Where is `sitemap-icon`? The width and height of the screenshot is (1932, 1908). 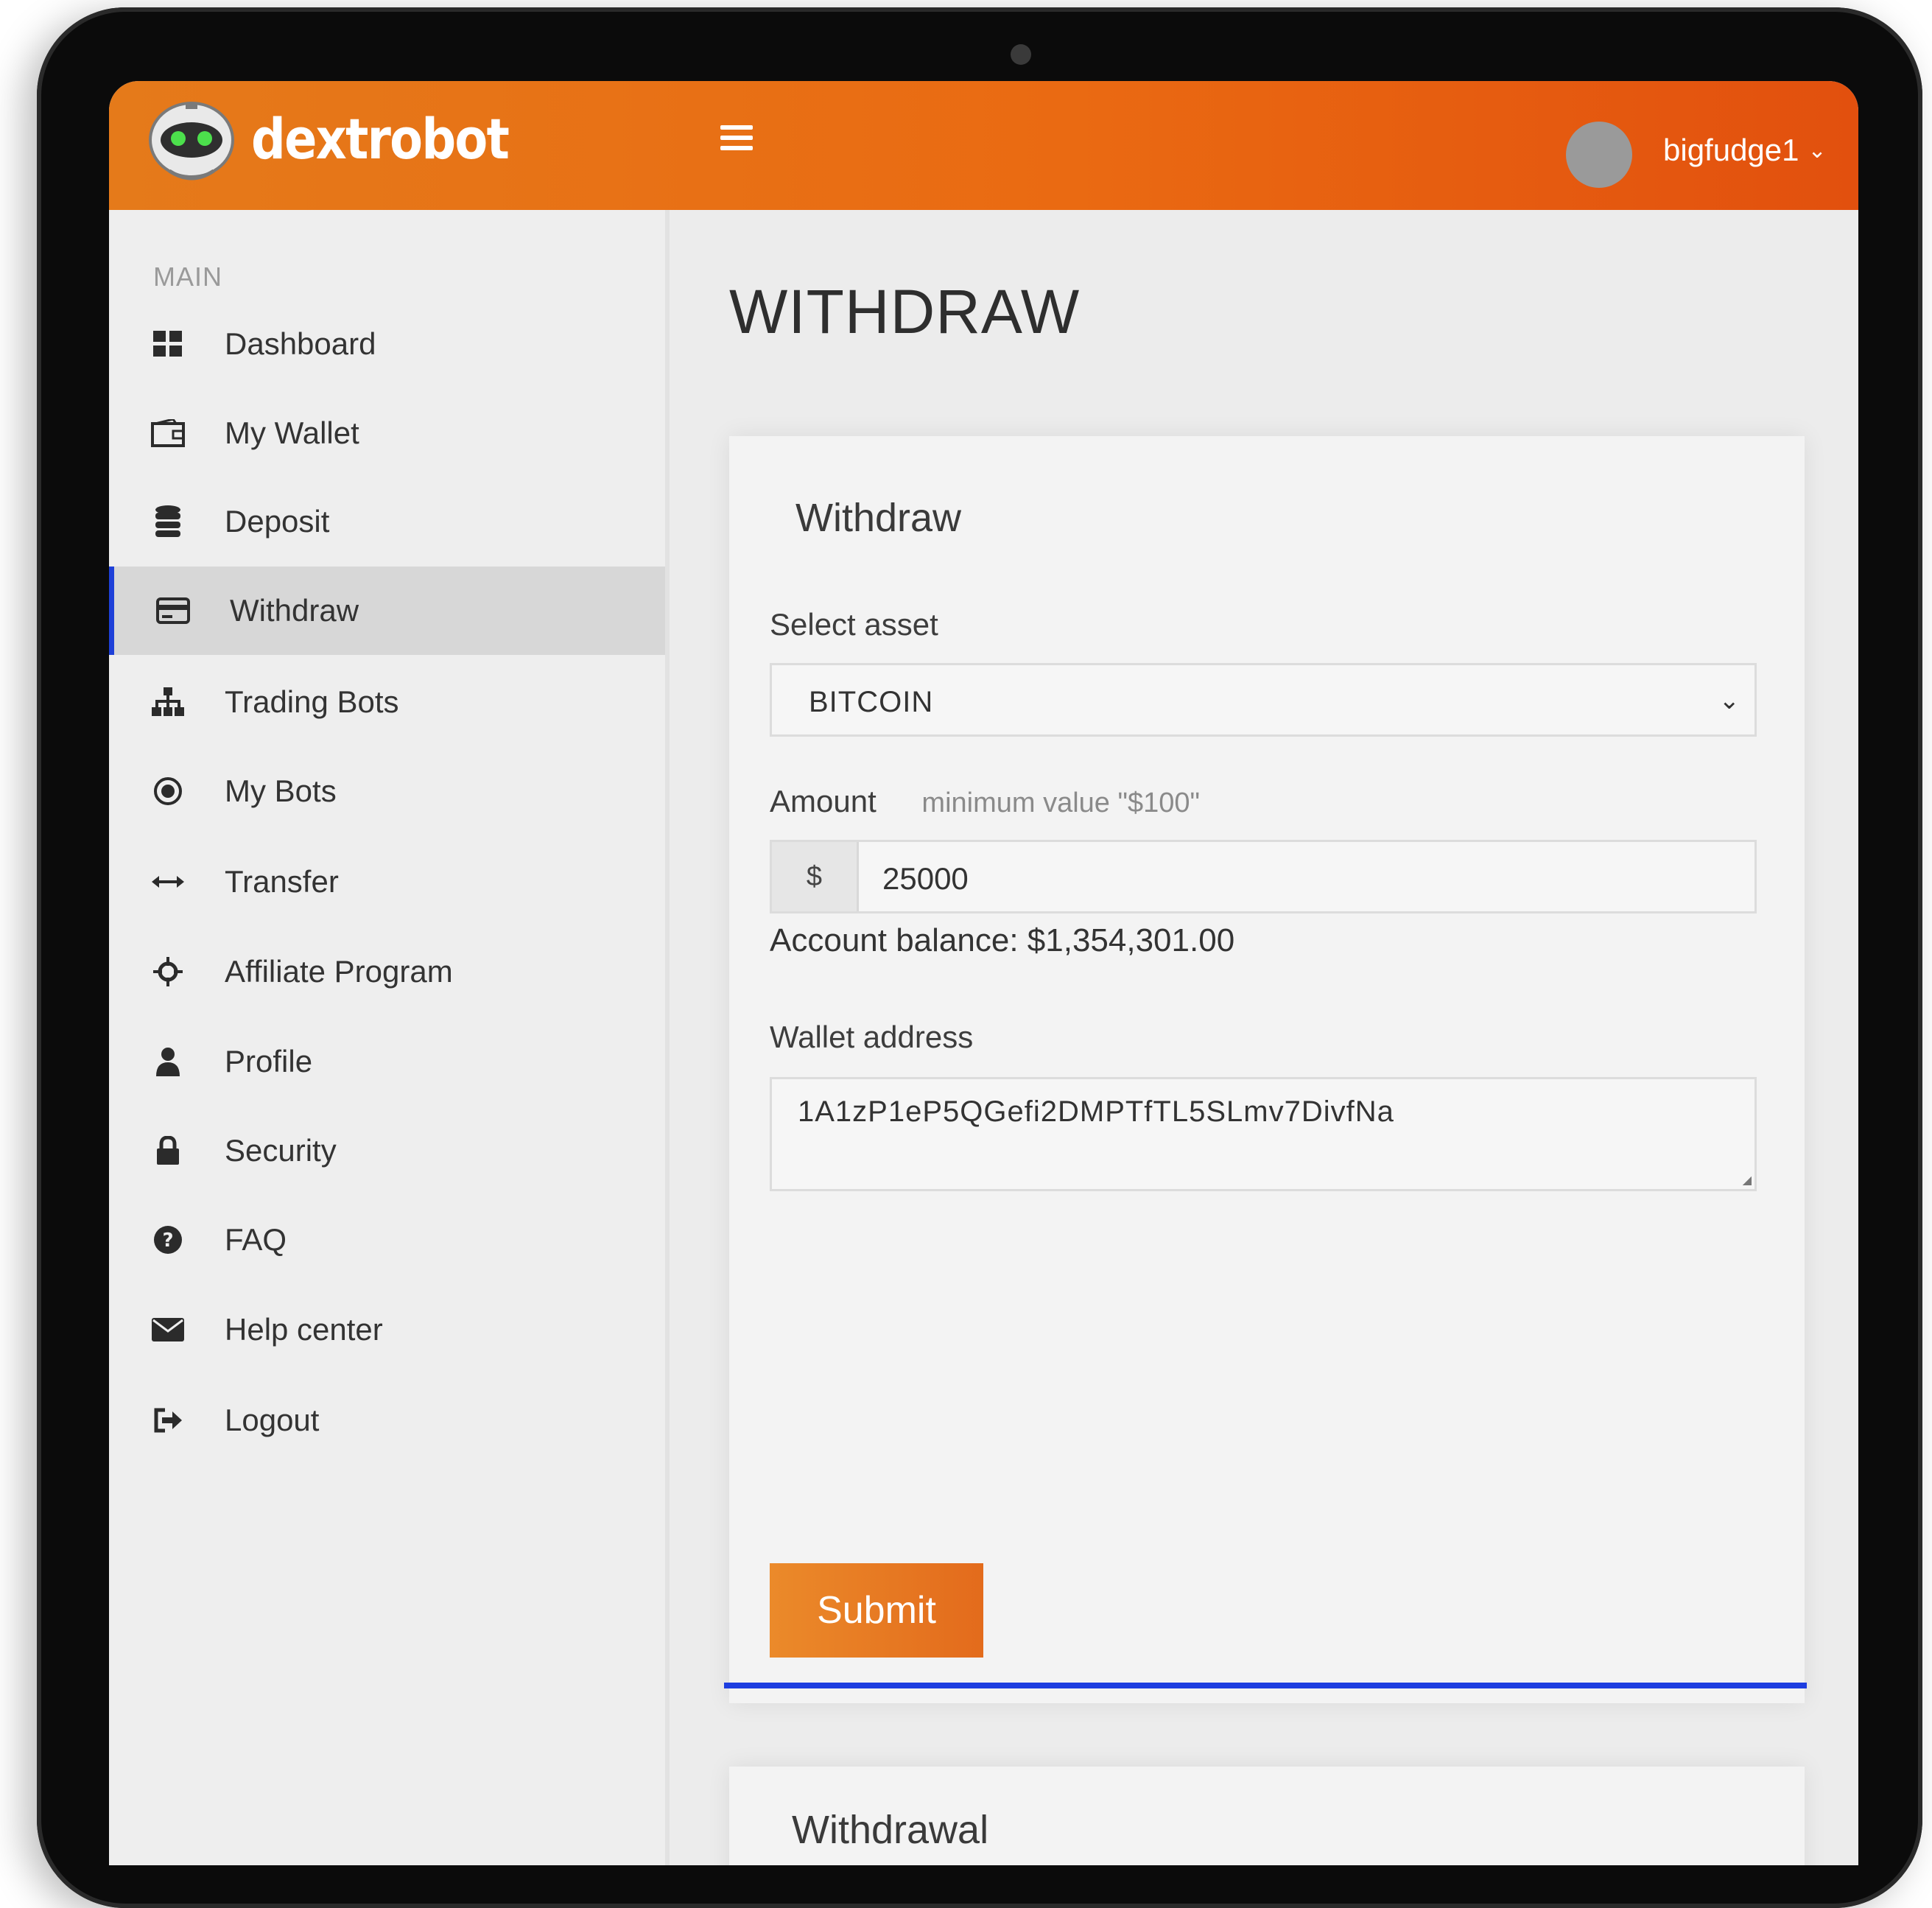
sitemap-icon is located at coordinates (168, 702).